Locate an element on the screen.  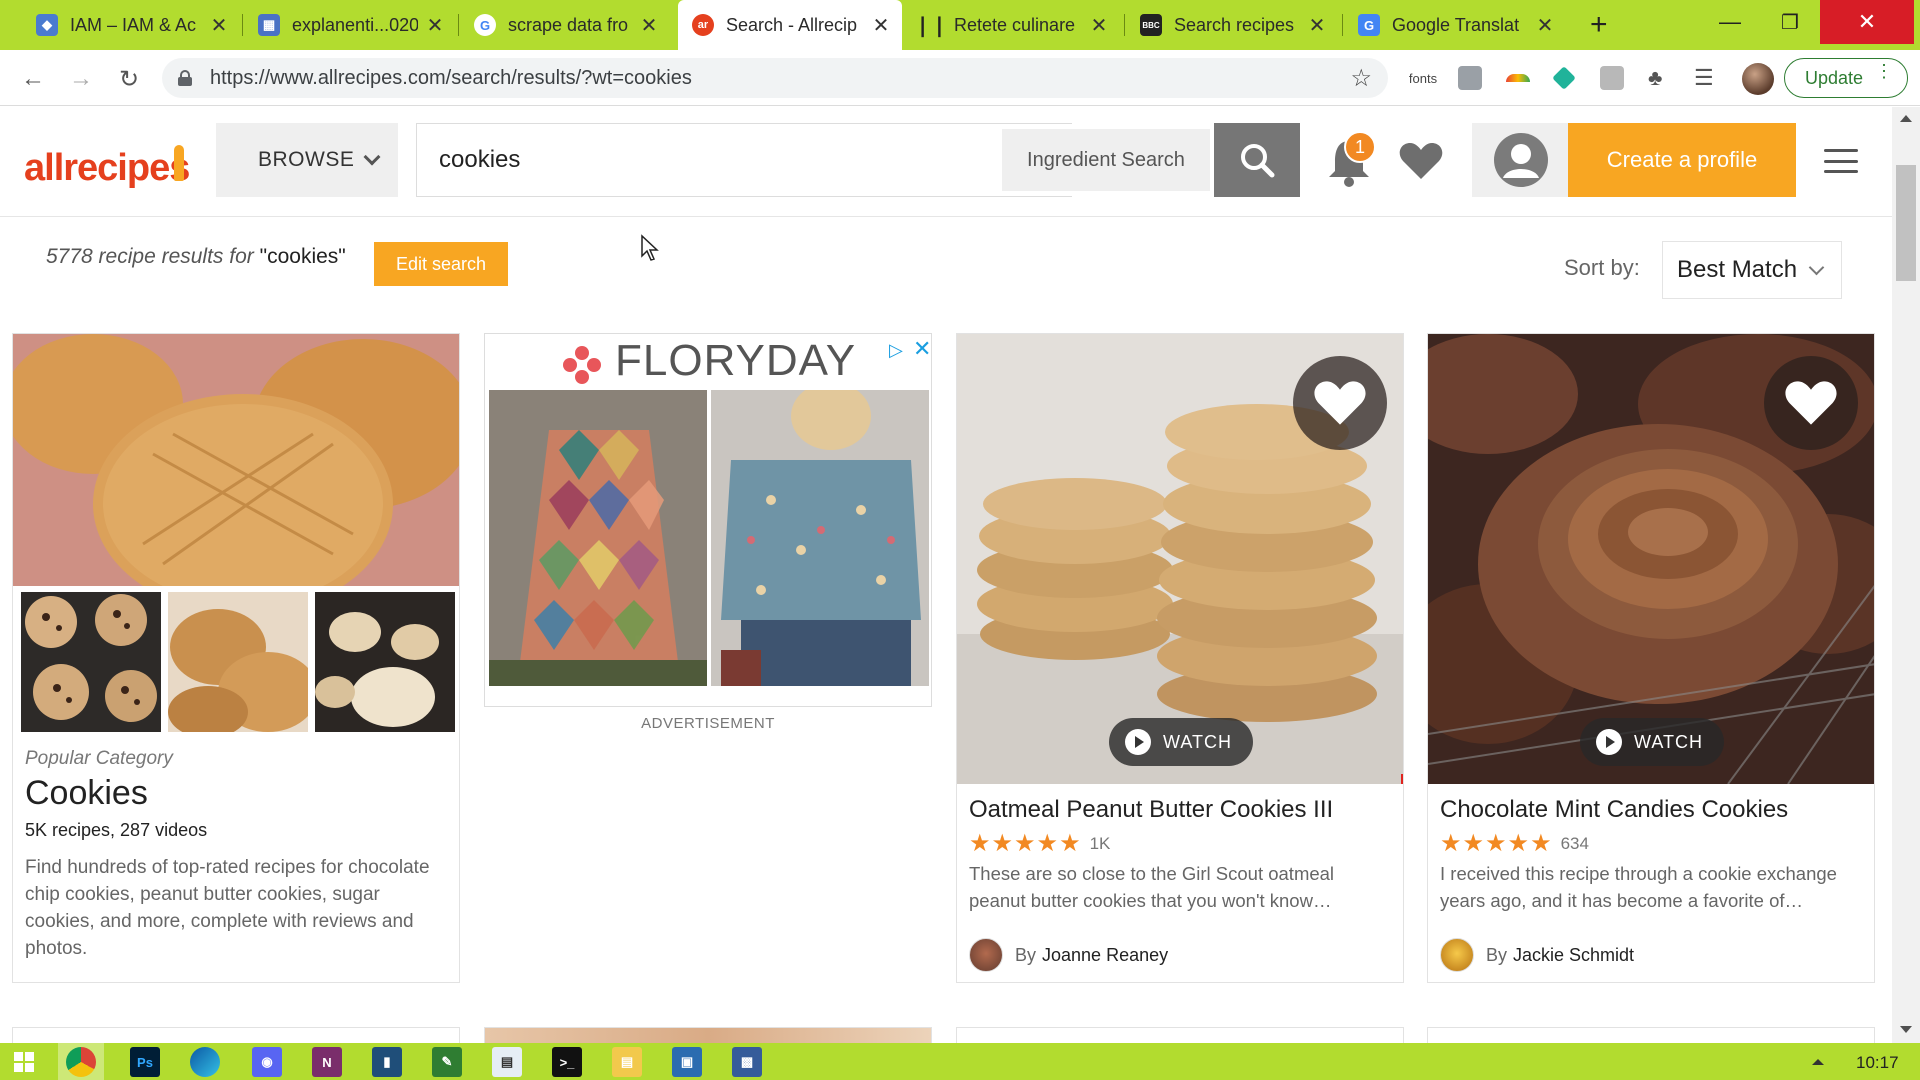
recipe-title: Chocolate Mint Candies Cookies is located at coordinates (1614, 810).